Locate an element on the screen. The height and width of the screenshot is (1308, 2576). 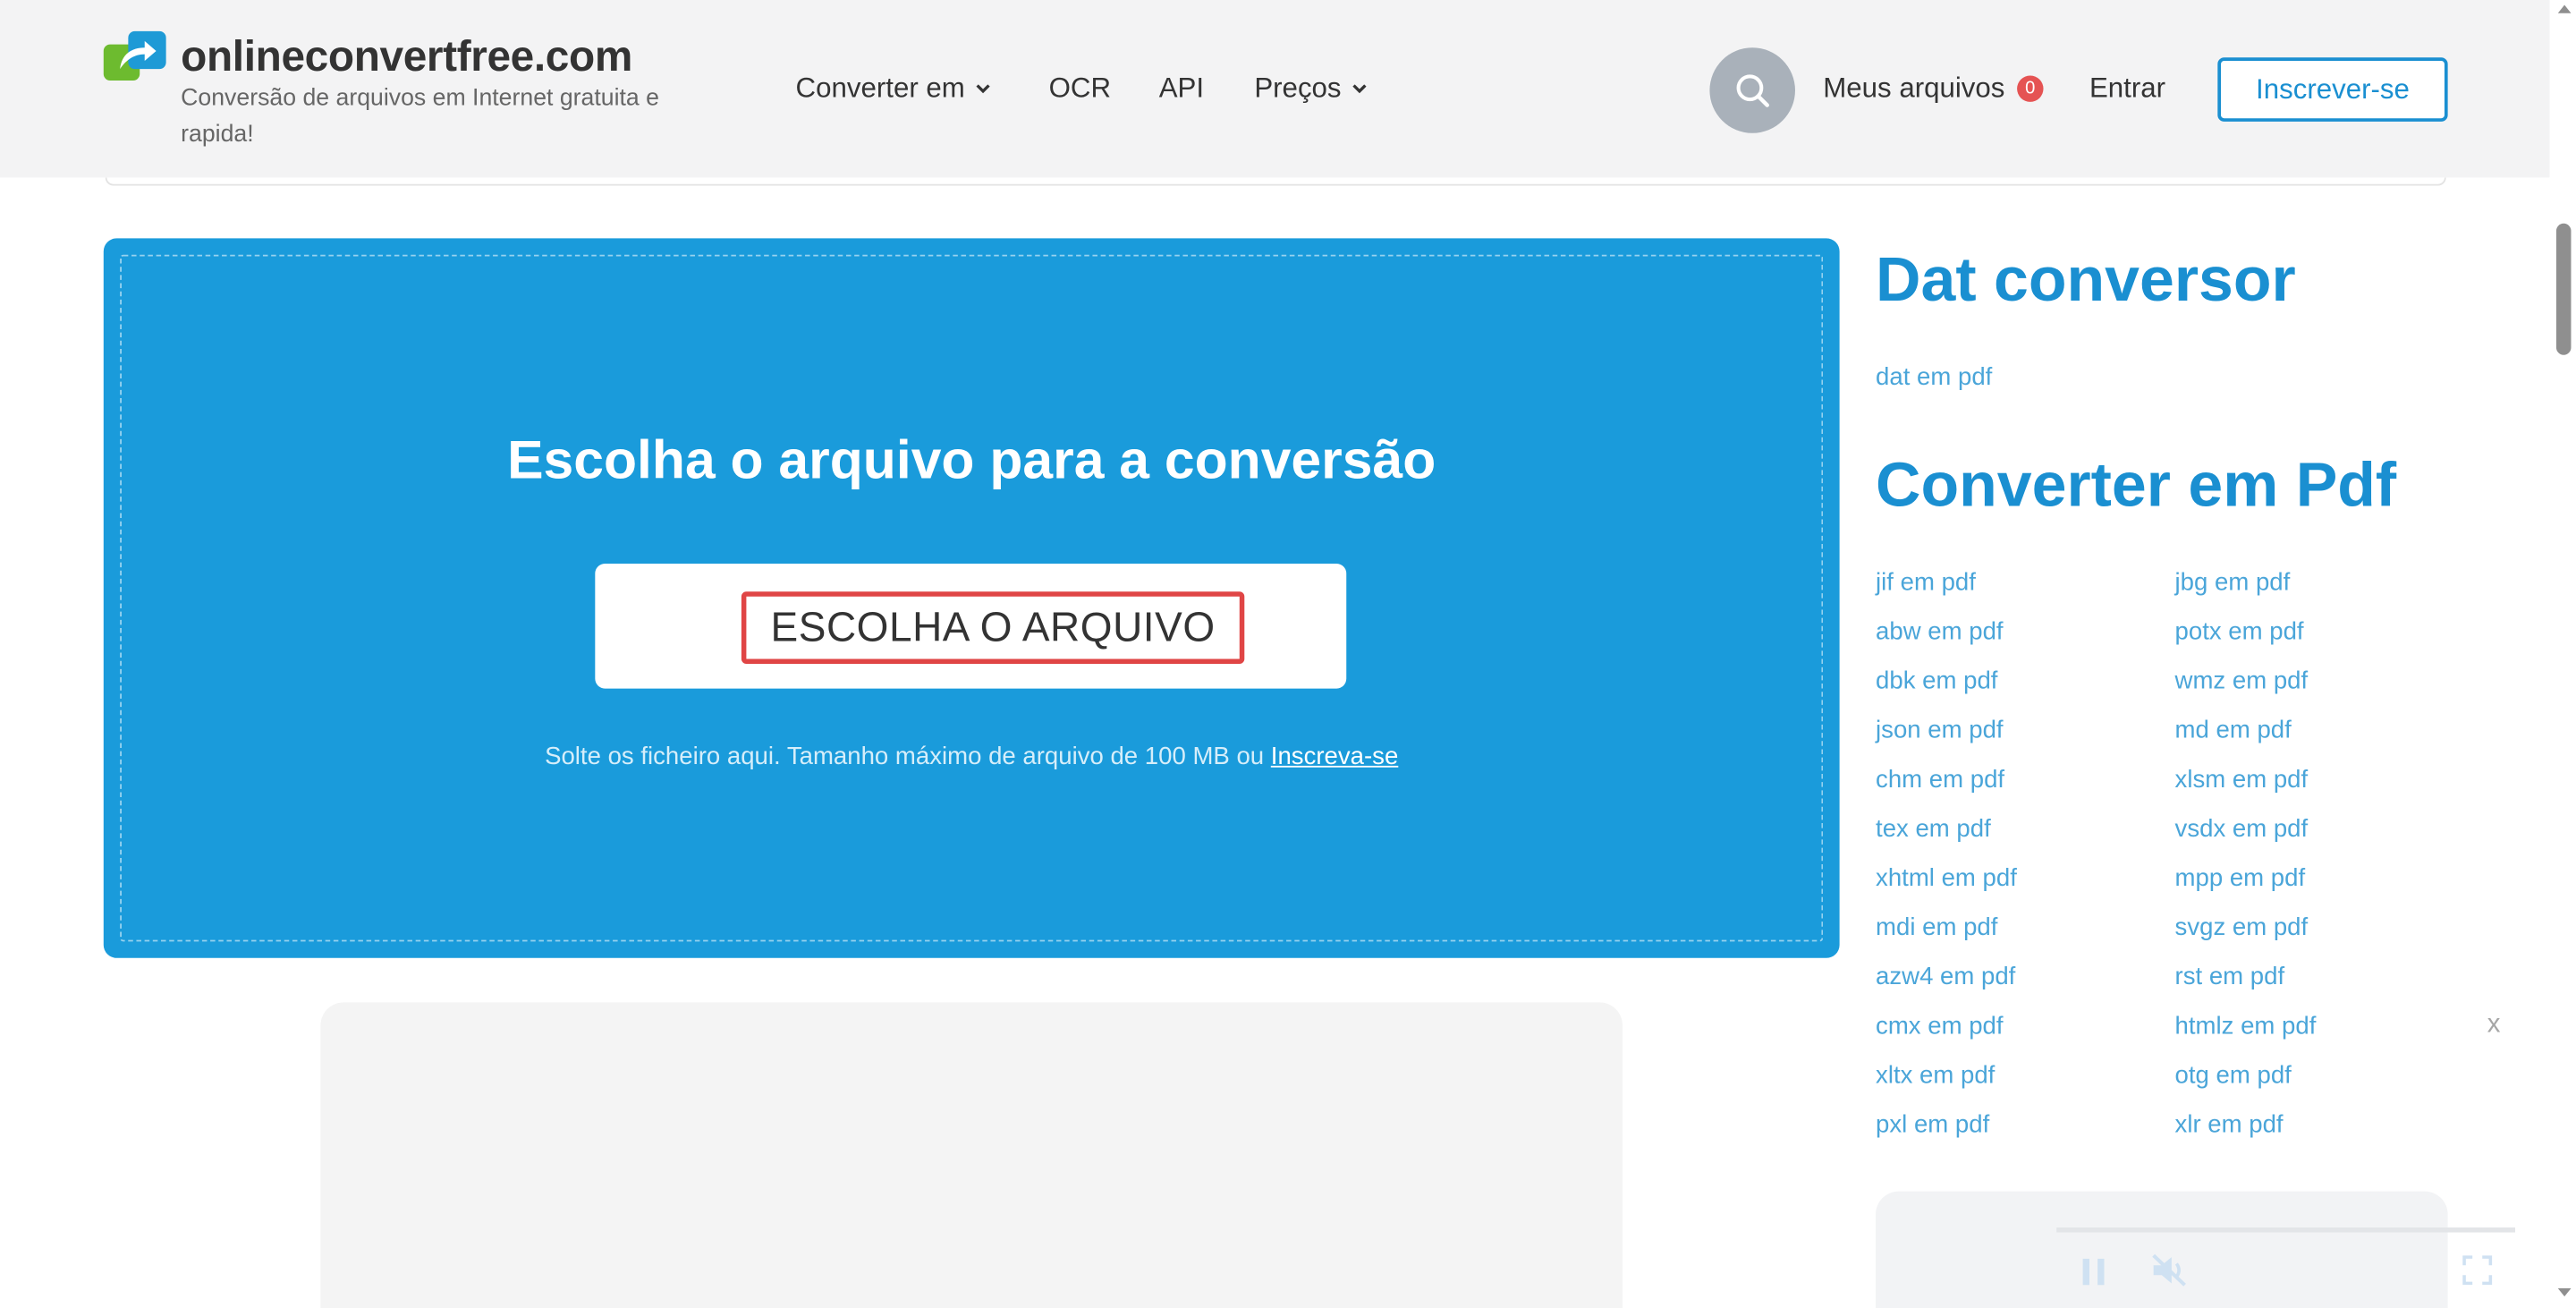
nav-label: API is located at coordinates (1181, 88).